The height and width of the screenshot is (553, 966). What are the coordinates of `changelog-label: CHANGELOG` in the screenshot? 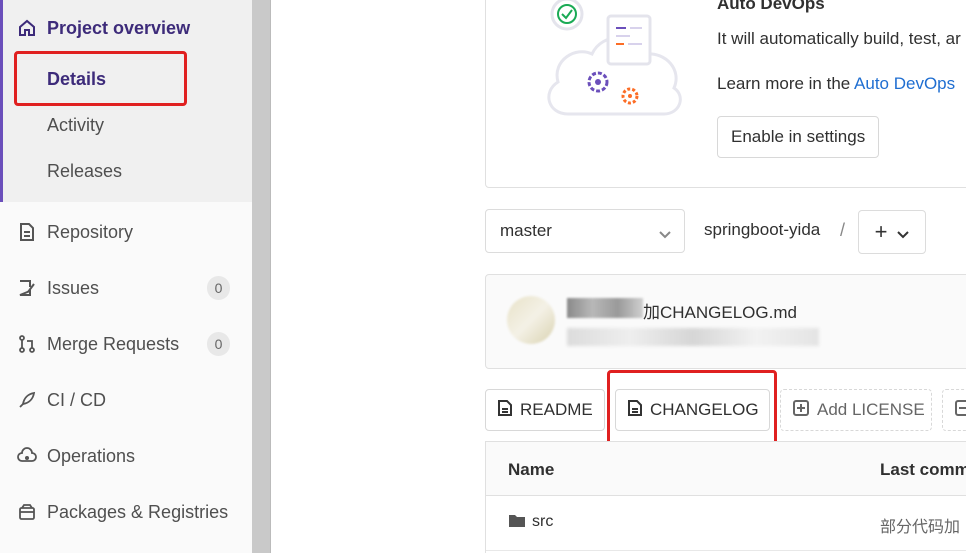 It's located at (704, 409).